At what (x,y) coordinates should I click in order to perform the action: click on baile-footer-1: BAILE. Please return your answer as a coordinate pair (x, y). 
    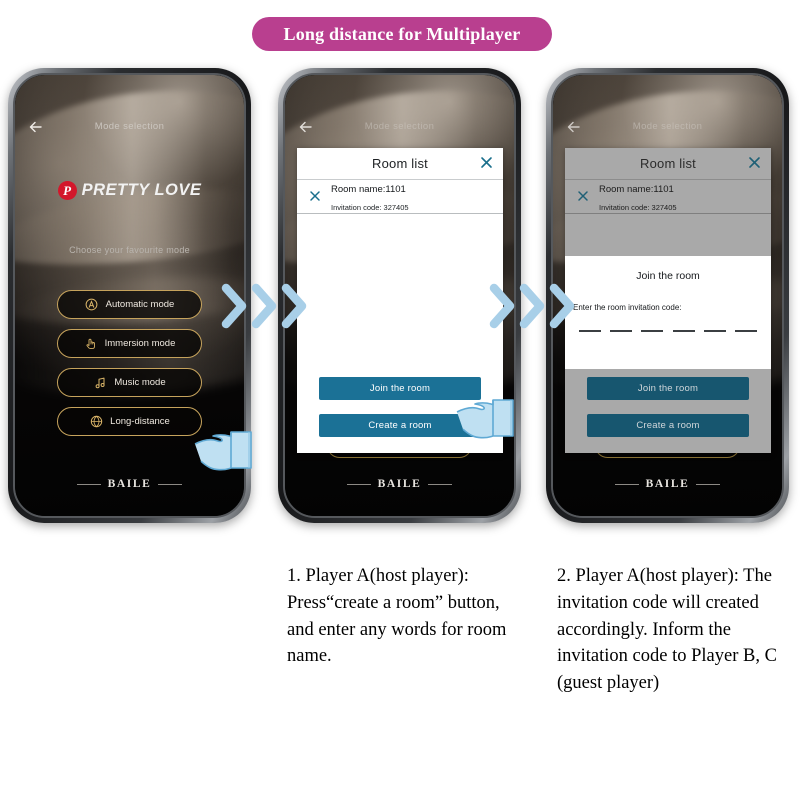
    Looking at the image, I should click on (129, 484).